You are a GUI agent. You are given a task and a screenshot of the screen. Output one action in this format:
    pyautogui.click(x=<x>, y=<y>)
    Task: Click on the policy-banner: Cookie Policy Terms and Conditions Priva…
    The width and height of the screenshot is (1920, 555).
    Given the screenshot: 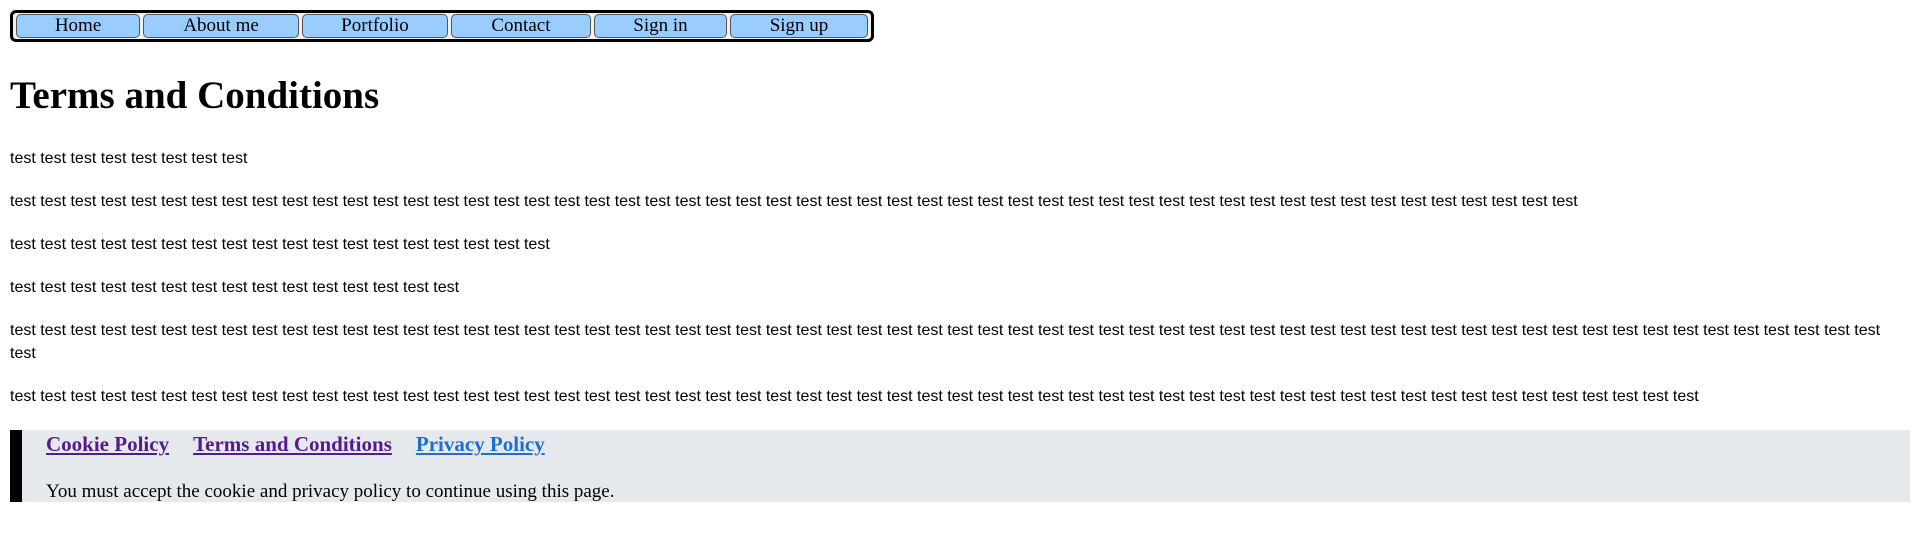 What is the action you would take?
    pyautogui.click(x=960, y=466)
    